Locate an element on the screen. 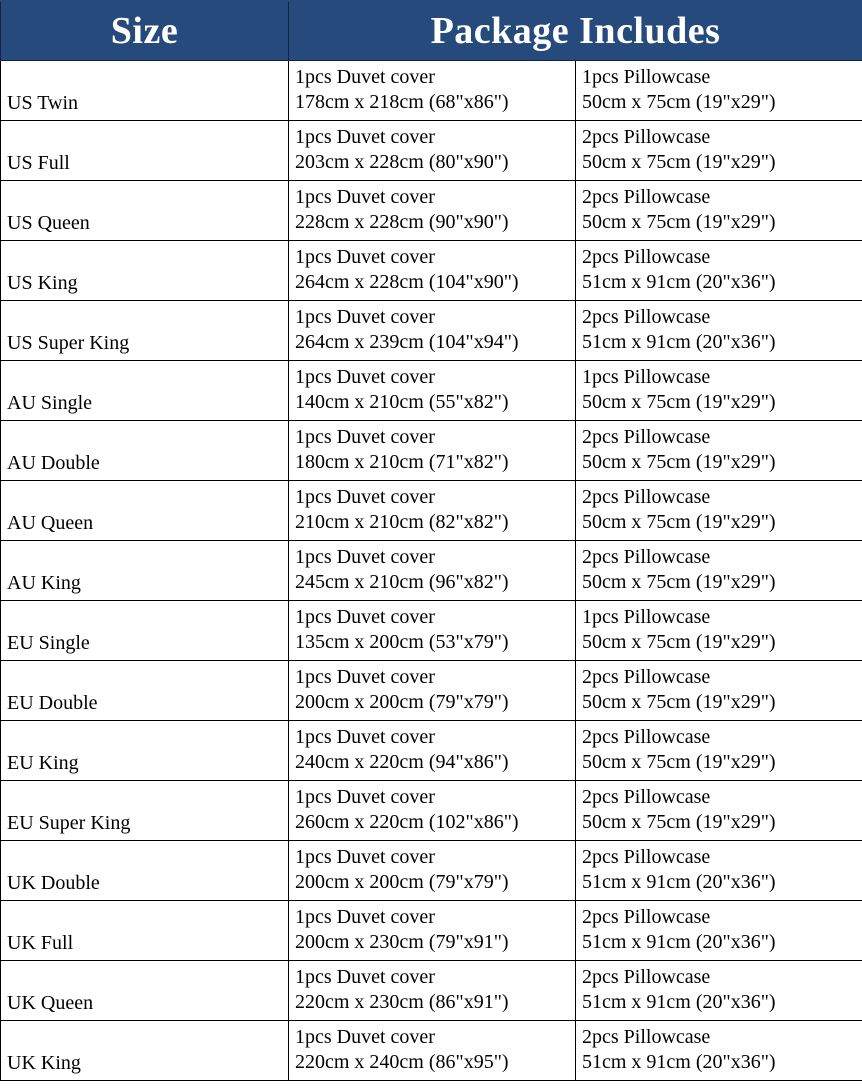  cell-size: US Full is located at coordinates (144, 150).